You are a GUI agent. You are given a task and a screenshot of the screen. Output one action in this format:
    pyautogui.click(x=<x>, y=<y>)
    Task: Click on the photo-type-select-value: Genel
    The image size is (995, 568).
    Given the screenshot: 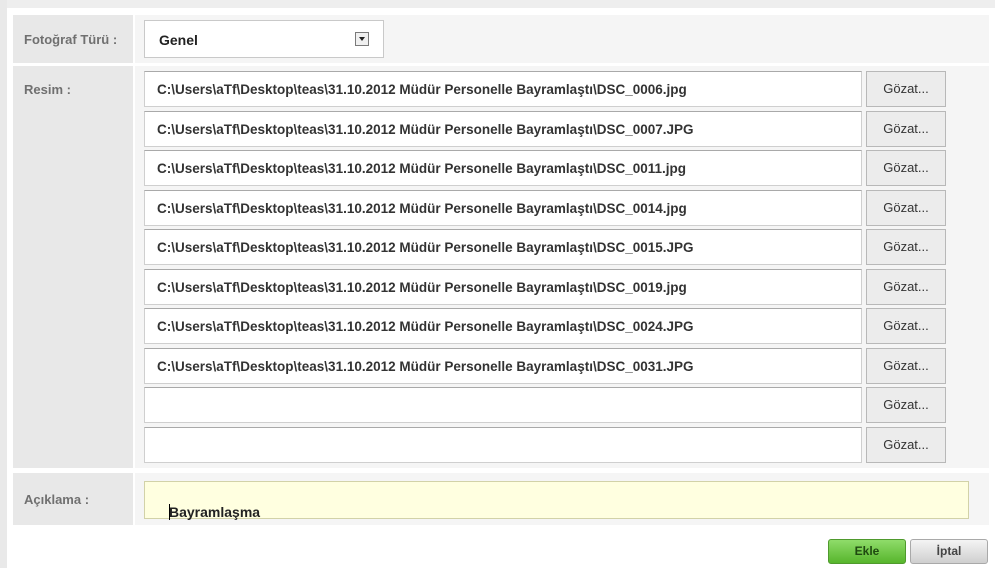 What is the action you would take?
    pyautogui.click(x=178, y=40)
    